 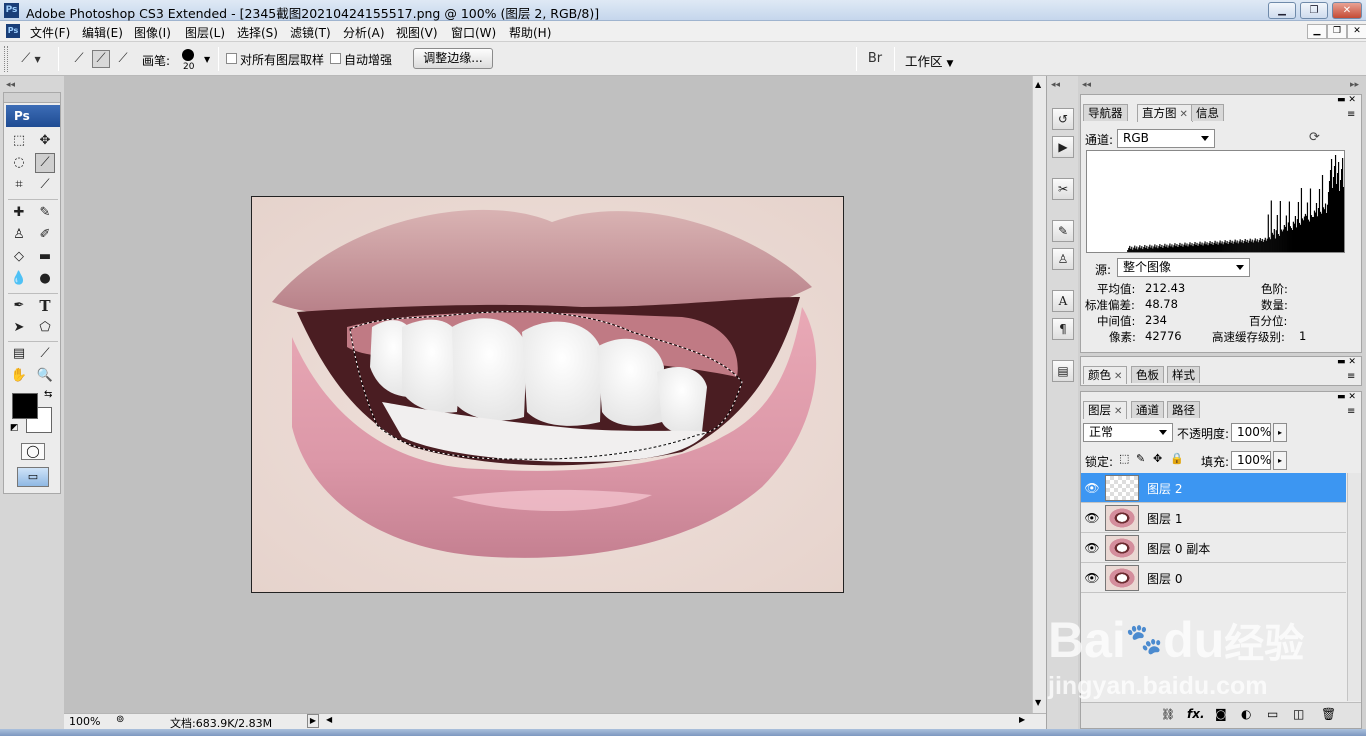 I want to click on brush-preview-icon, so click(x=188, y=55).